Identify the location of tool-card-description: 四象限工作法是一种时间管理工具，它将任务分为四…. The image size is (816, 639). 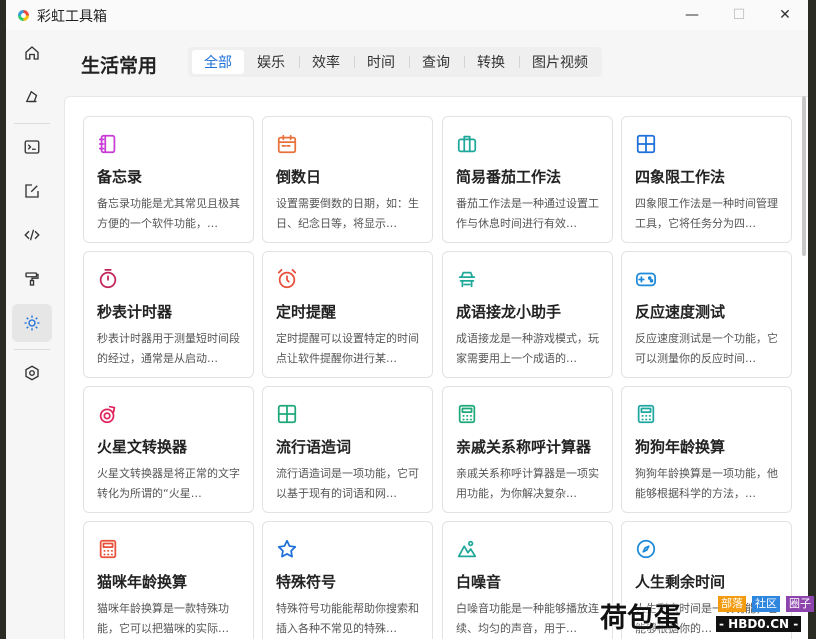
(706, 213).